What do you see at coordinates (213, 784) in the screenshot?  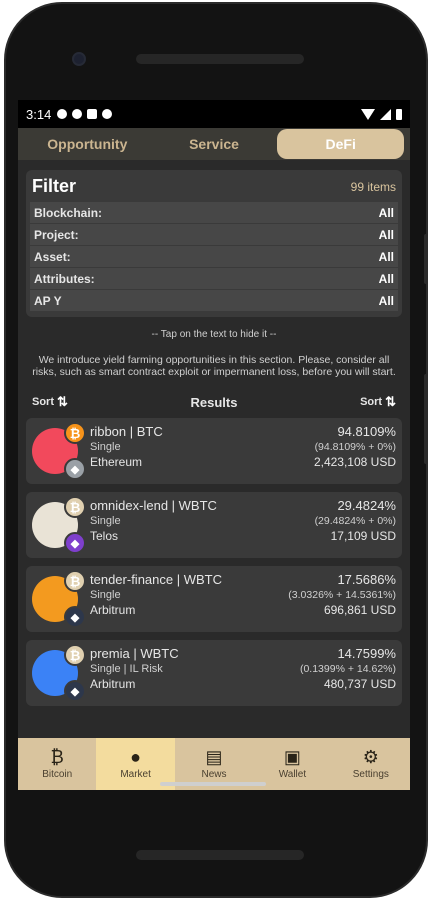 I see `gesture-bar` at bounding box center [213, 784].